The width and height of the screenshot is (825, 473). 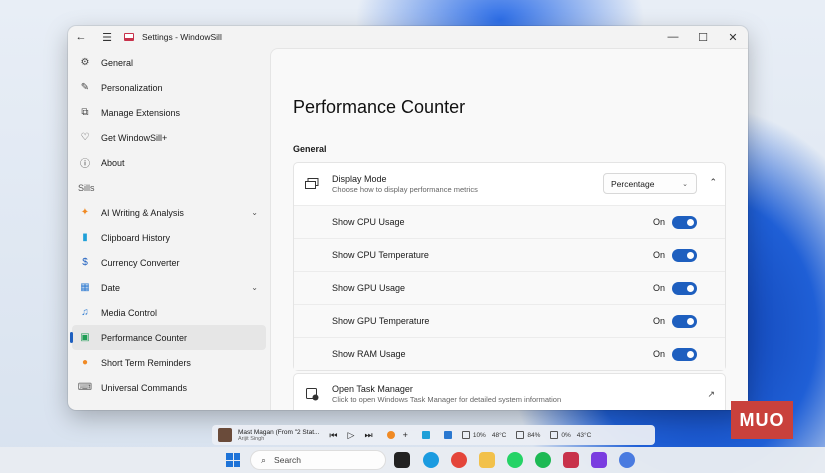 I want to click on chrome-profile-icon, so click(x=627, y=460).